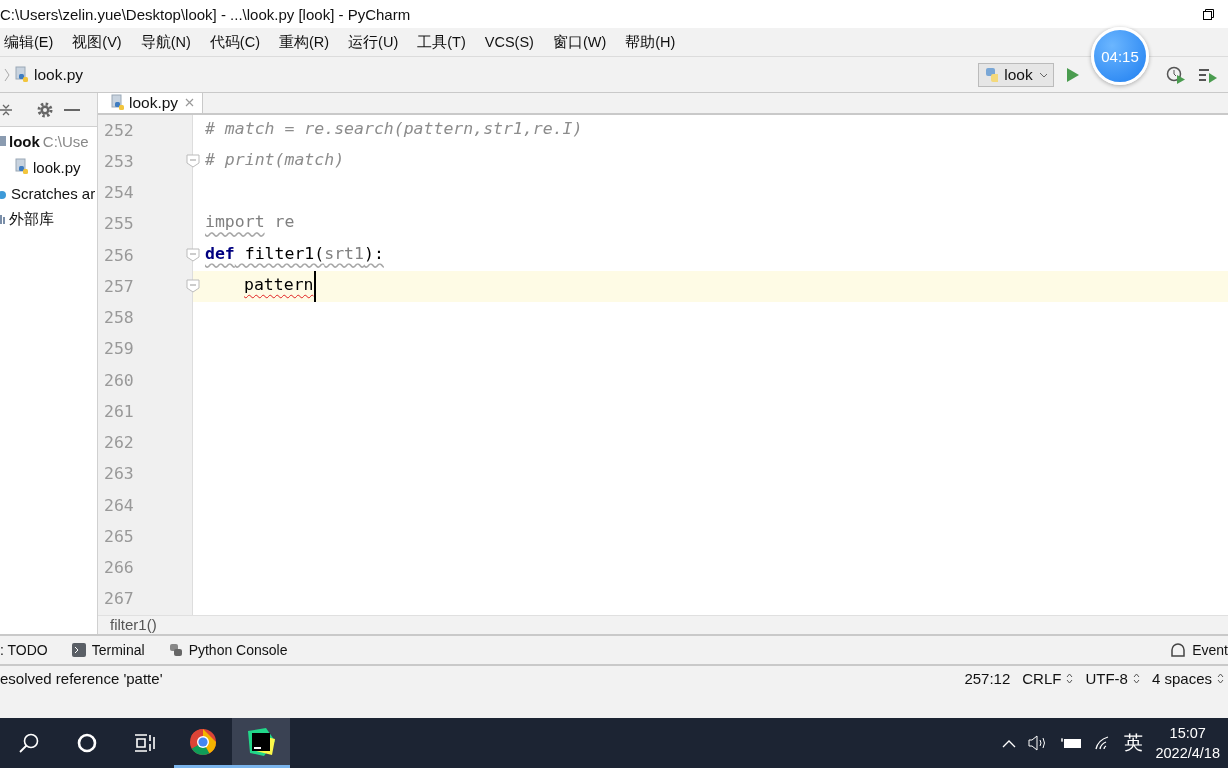 Image resolution: width=1228 pixels, height=768 pixels. Describe the element at coordinates (31, 219) in the screenshot. I see `tree-item: 外部库` at that location.